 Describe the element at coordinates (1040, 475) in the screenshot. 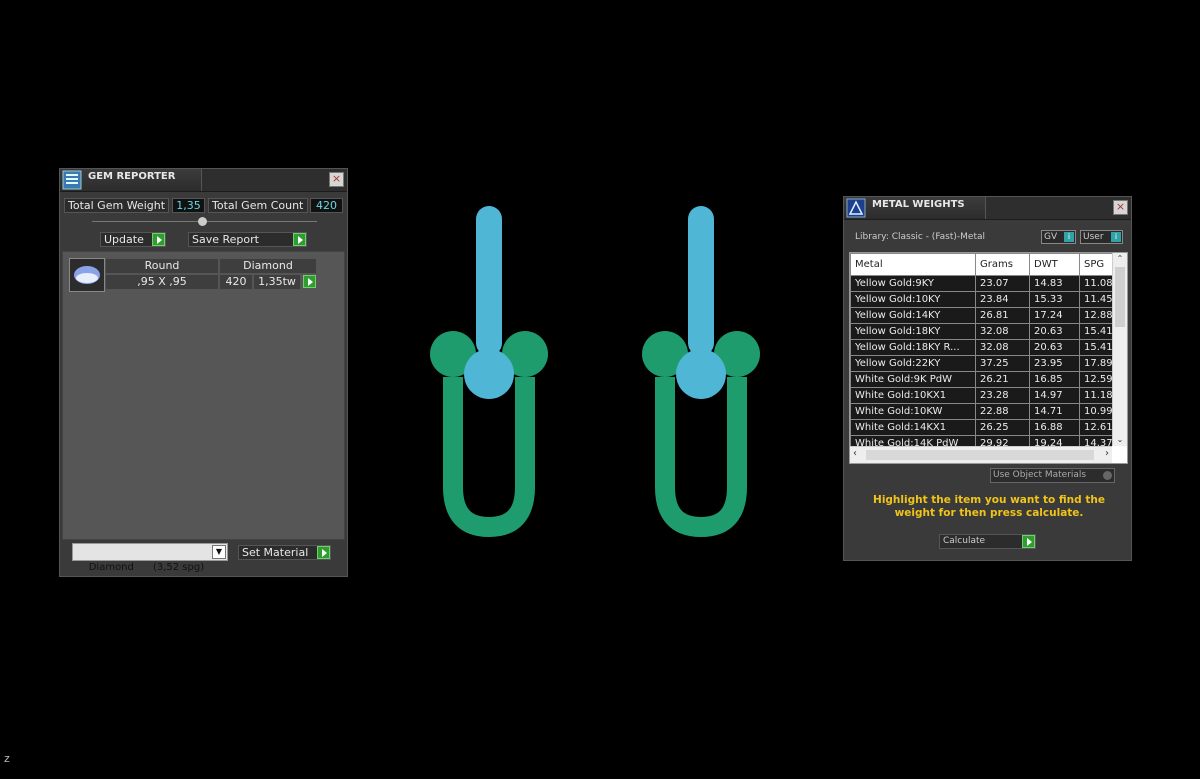

I see `use-object-materials-label: Use Object Materials` at that location.